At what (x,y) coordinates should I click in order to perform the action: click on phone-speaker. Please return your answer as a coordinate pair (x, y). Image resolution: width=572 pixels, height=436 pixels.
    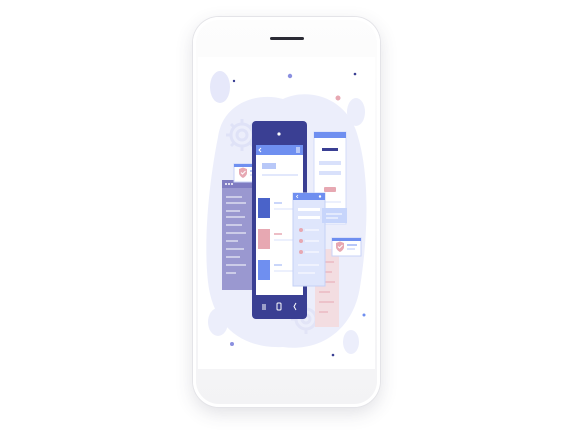
    Looking at the image, I should click on (287, 38).